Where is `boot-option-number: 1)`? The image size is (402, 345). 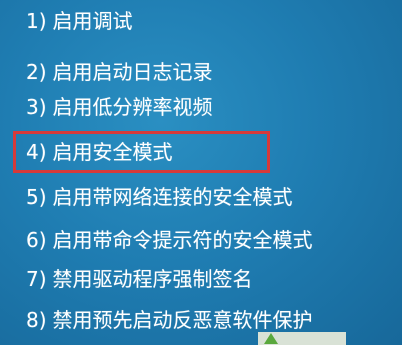
boot-option-number: 1) is located at coordinates (36, 21).